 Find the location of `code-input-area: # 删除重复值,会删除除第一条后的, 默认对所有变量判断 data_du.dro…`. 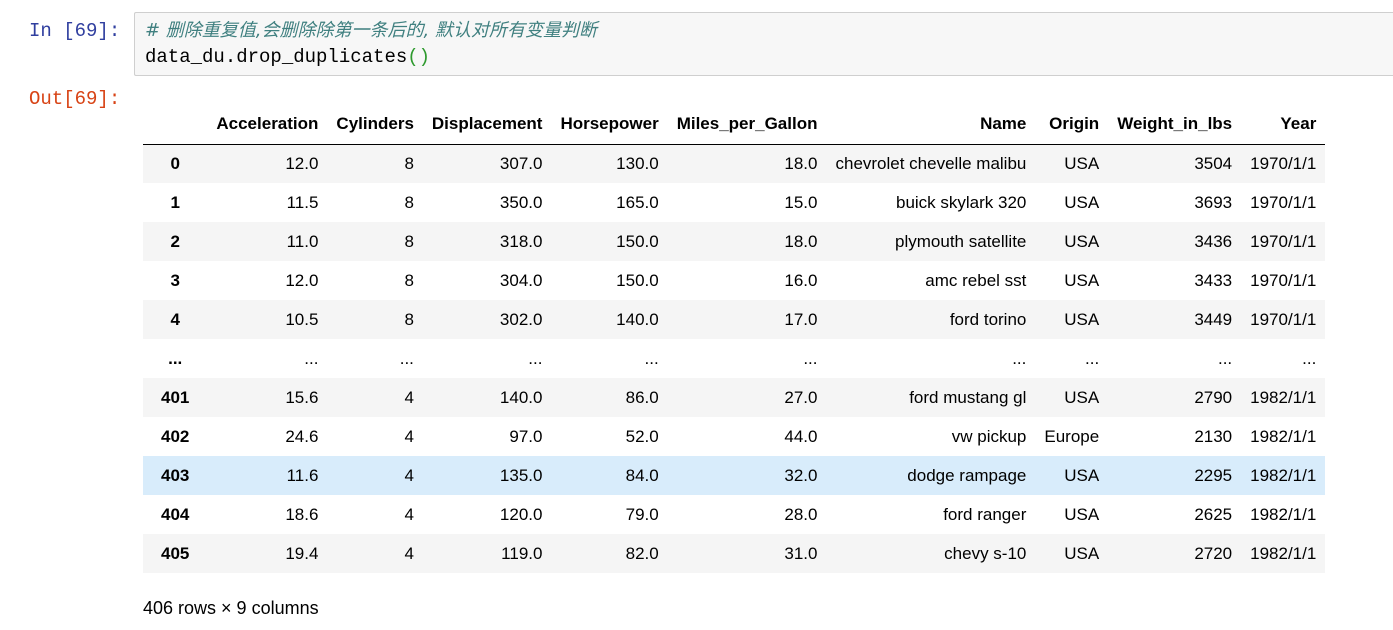

code-input-area: # 删除重复值,会删除除第一条后的, 默认对所有变量判断 data_du.dro… is located at coordinates (763, 44).